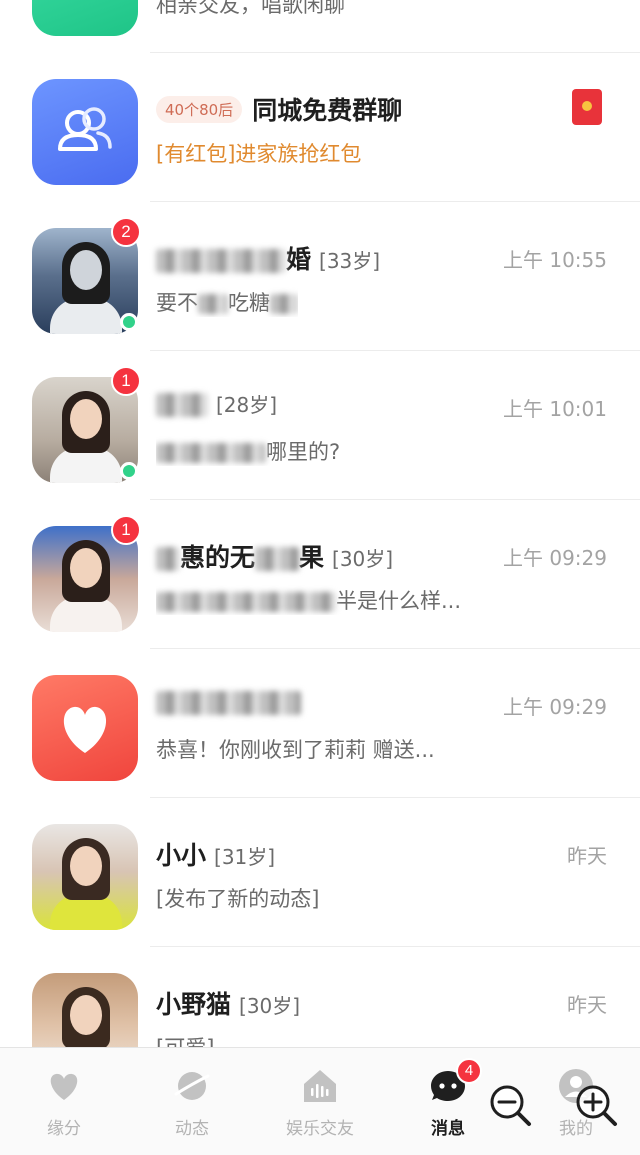 This screenshot has width=640, height=1155. I want to click on list-item: 小野猫[30岁] 昨天 [可爱], so click(320, 997).